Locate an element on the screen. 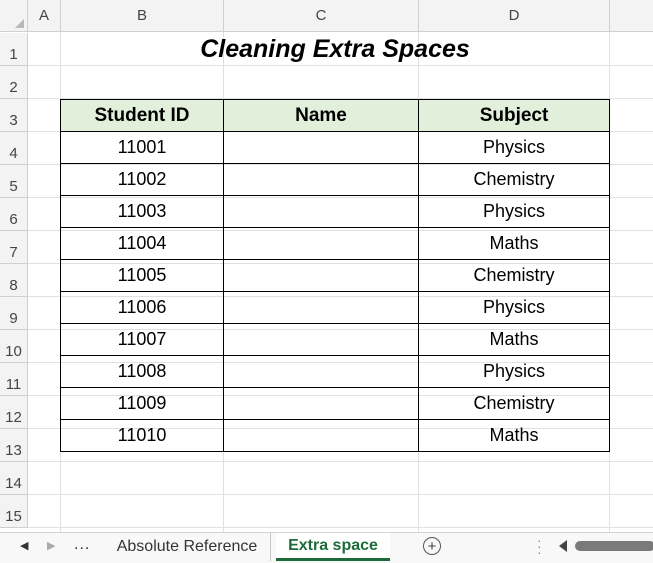 This screenshot has height=563, width=653. cell-student-id: 11006 is located at coordinates (142, 307).